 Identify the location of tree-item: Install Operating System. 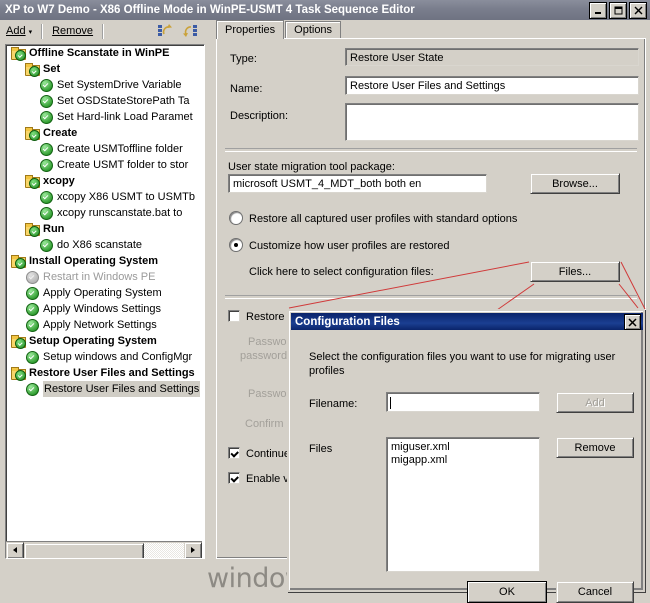
(104, 261).